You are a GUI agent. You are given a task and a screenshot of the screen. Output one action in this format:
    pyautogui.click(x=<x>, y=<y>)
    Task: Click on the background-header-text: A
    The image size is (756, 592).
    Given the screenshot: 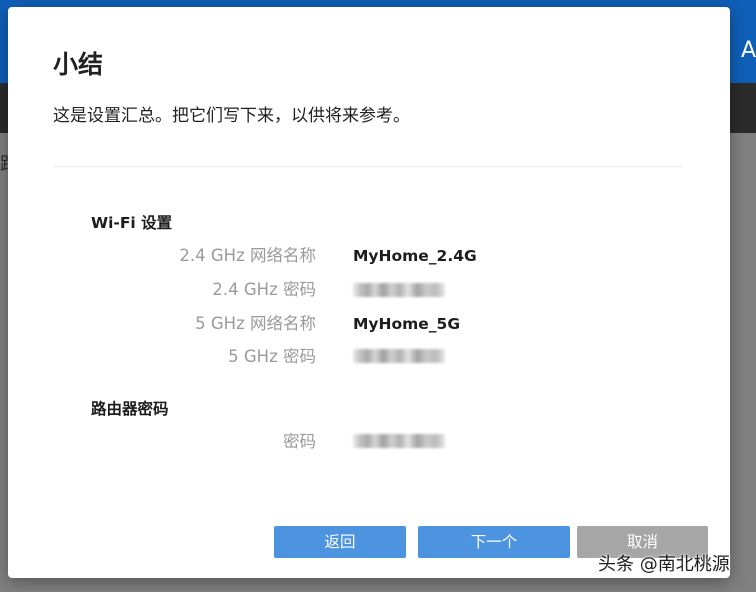 What is the action you would take?
    pyautogui.click(x=748, y=50)
    